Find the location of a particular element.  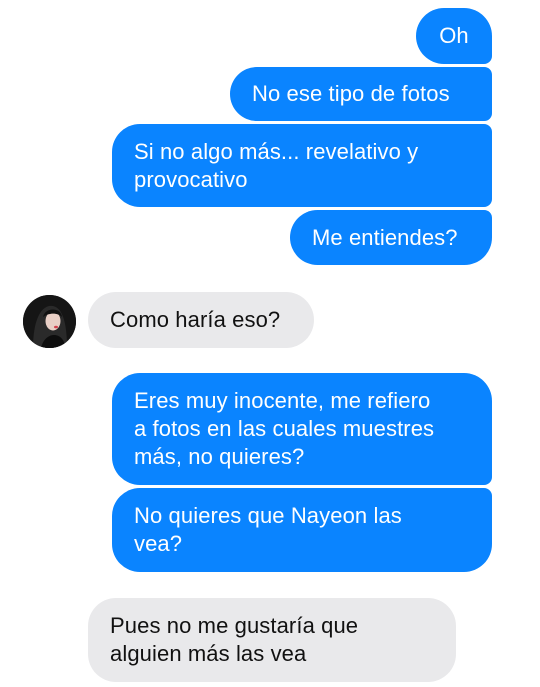

message-text: Oh is located at coordinates (454, 35).